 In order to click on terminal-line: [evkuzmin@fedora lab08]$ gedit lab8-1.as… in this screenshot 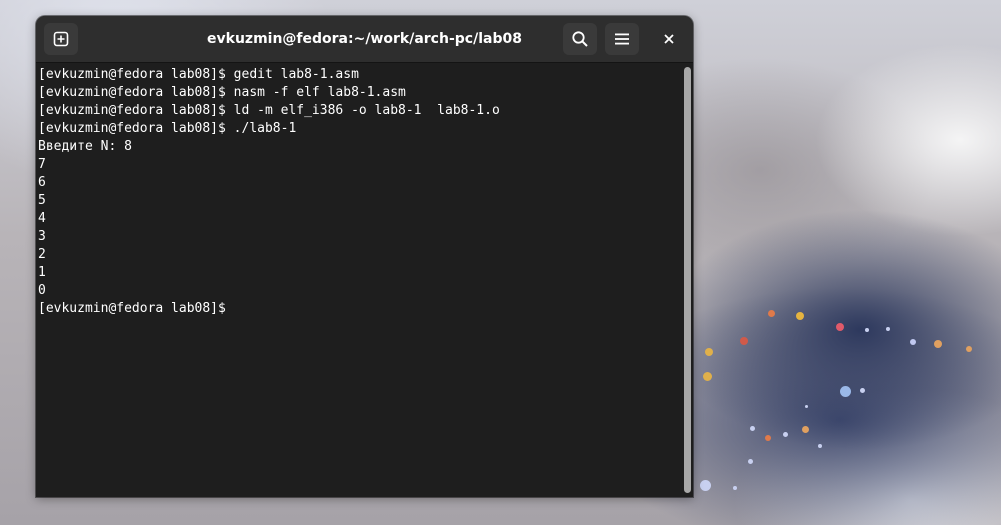, I will do `click(198, 74)`.